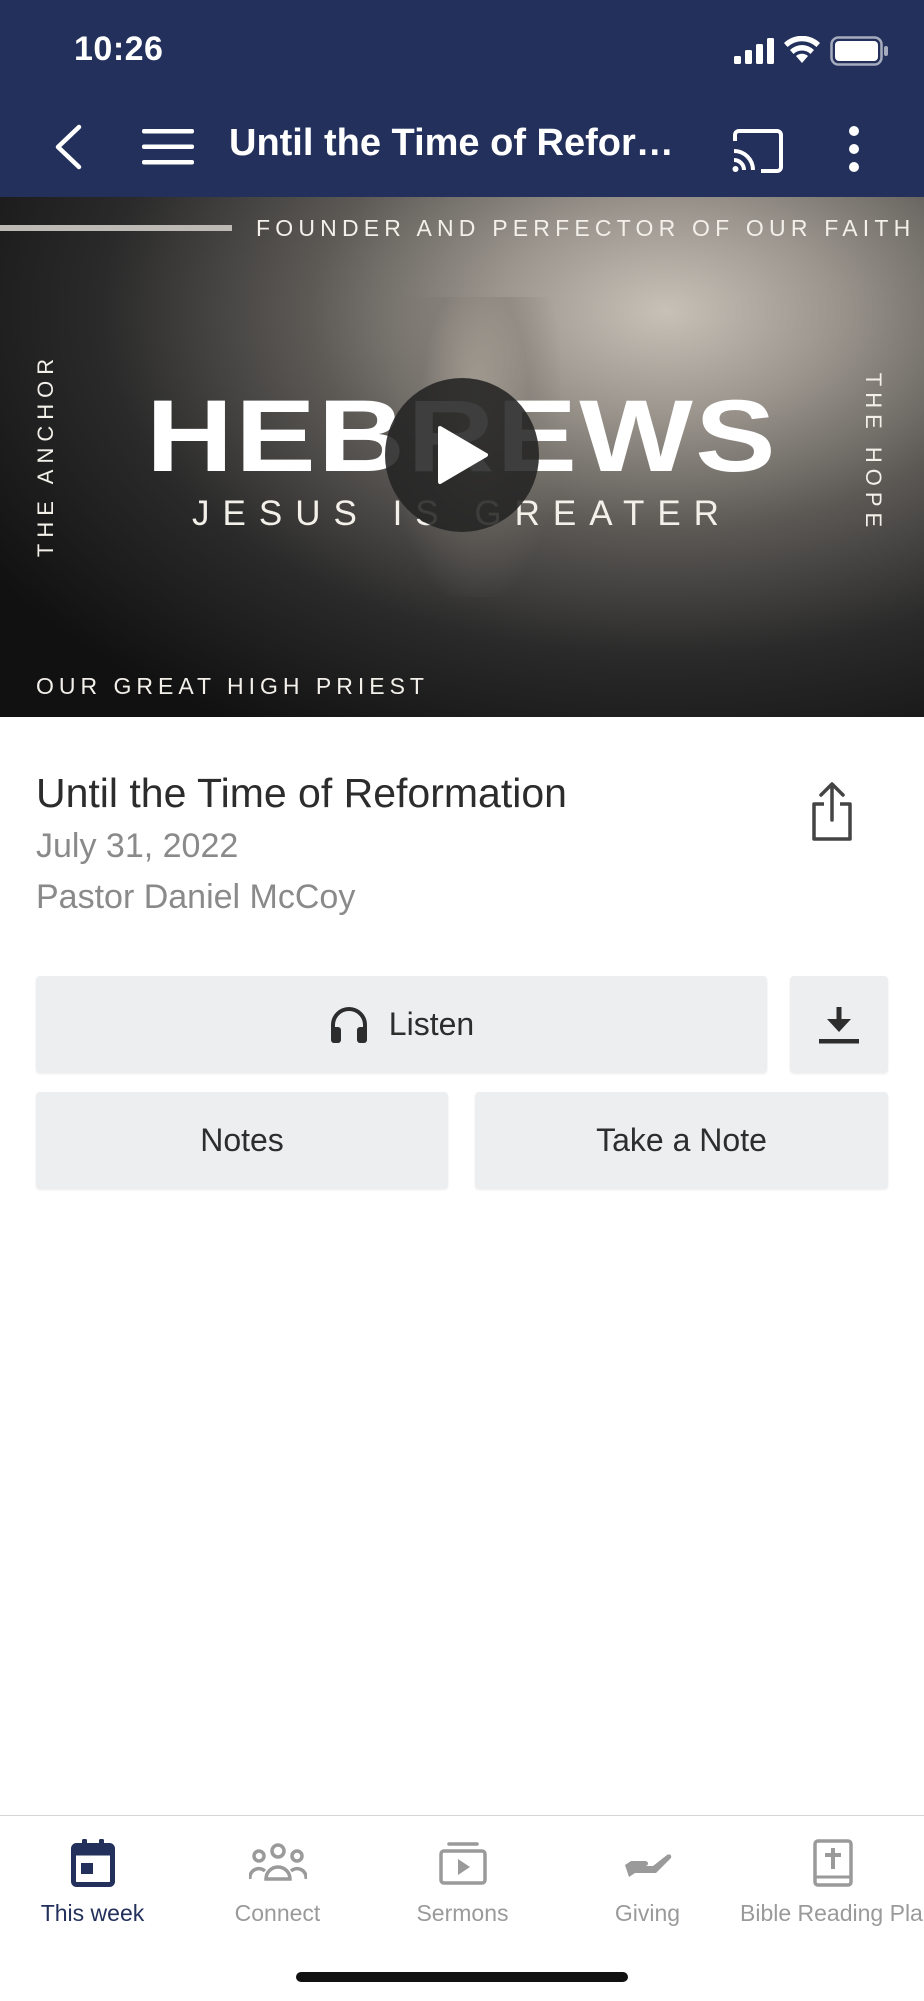  Describe the element at coordinates (277, 1892) in the screenshot. I see `tab-connect: Connect` at that location.